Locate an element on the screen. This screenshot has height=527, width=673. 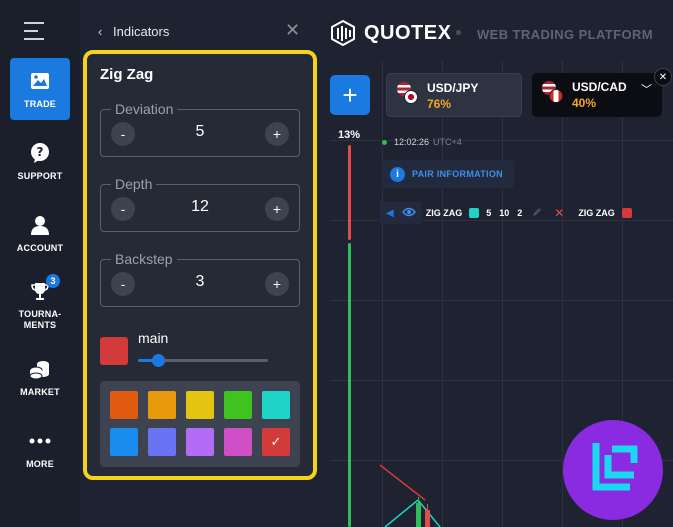
backstep-minus-button: - is located at coordinates (123, 284).